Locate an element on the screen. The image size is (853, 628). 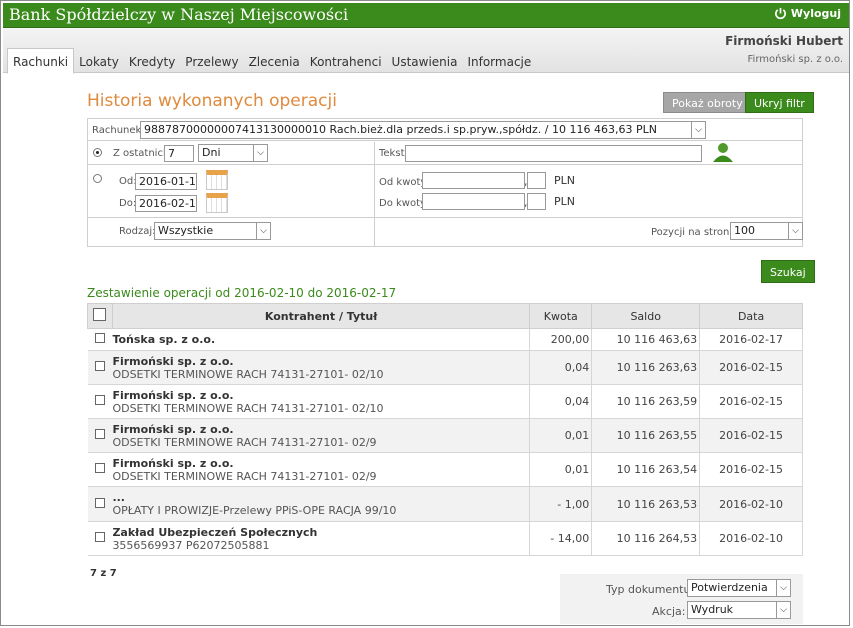
tab-informacje: Informacje is located at coordinates (499, 60).